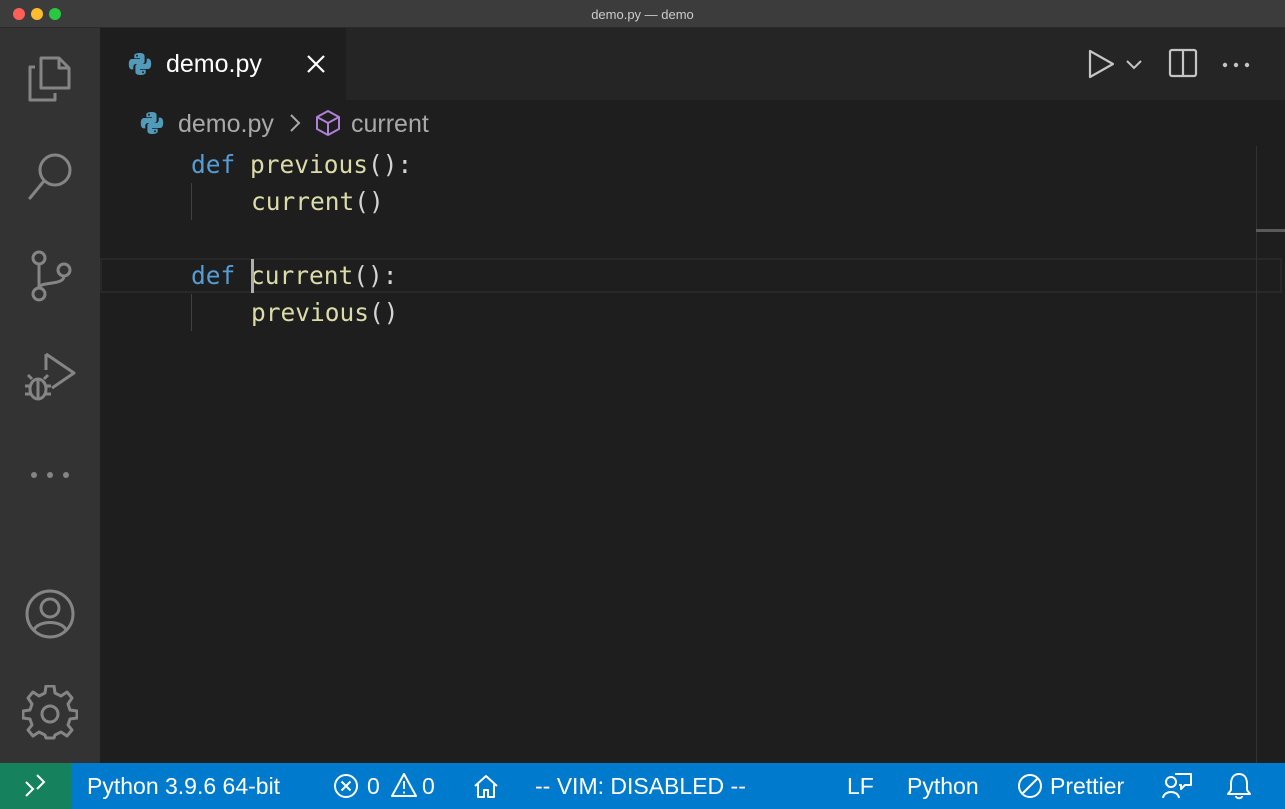  Describe the element at coordinates (390, 124) in the screenshot. I see `breadcrumb-symbol: current` at that location.